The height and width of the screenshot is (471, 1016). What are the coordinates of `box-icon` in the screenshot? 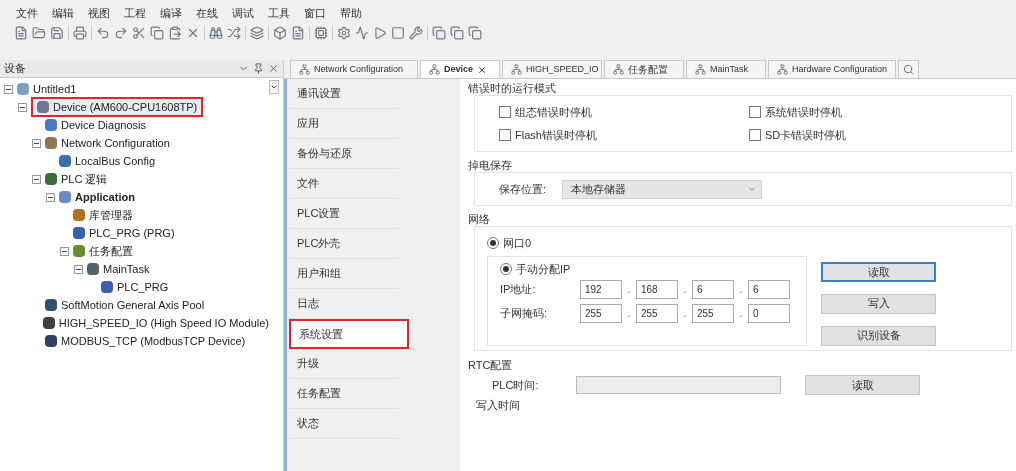 It's located at (280, 33).